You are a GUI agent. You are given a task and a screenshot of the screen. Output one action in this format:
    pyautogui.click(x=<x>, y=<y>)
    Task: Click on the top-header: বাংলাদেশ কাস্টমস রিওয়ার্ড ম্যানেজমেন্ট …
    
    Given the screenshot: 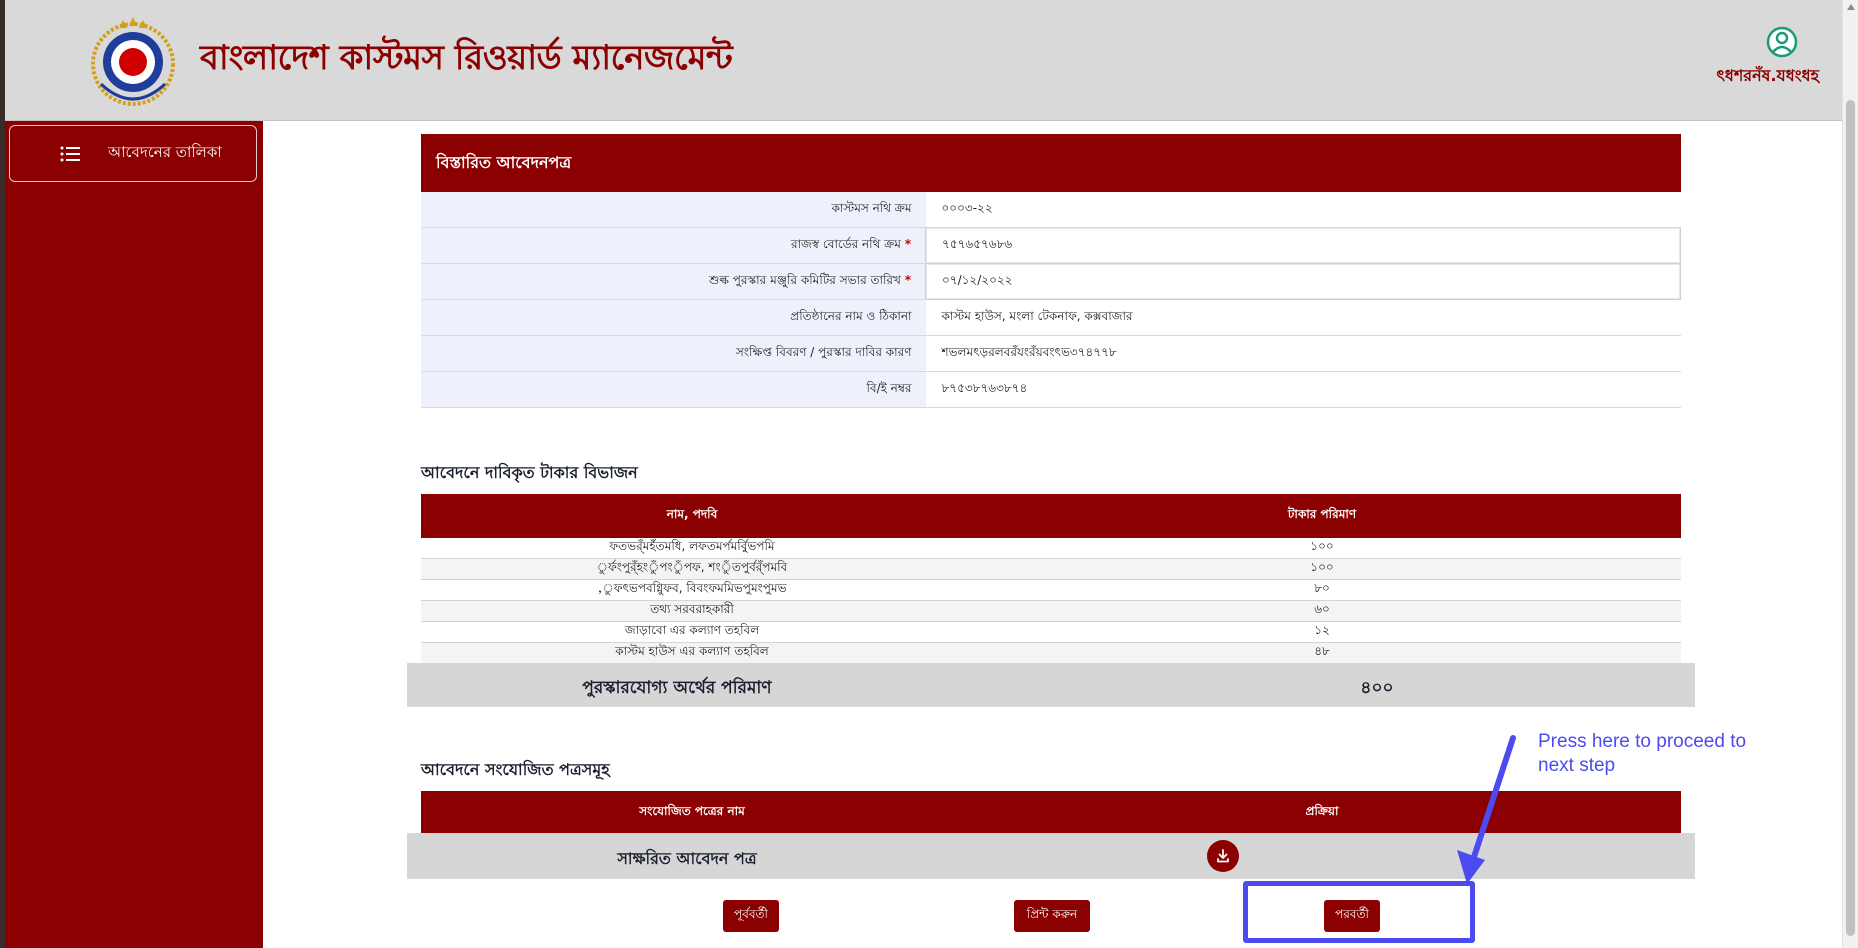 What is the action you would take?
    pyautogui.click(x=924, y=60)
    